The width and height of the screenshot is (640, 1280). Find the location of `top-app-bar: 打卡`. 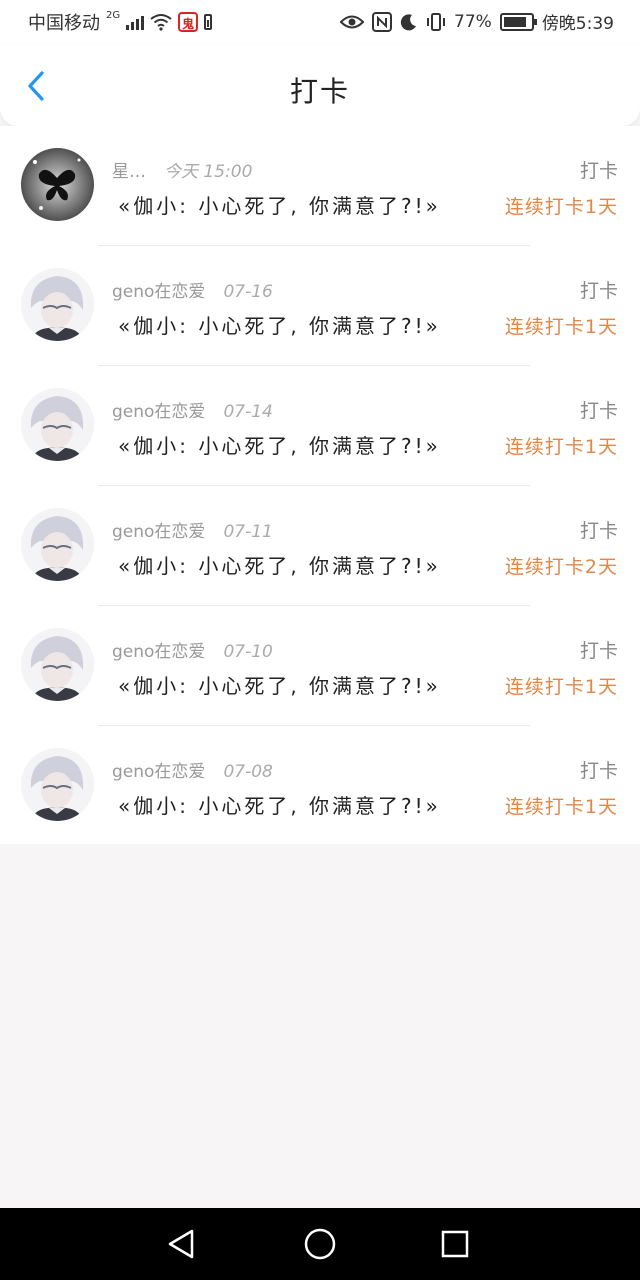

top-app-bar: 打卡 is located at coordinates (320, 85).